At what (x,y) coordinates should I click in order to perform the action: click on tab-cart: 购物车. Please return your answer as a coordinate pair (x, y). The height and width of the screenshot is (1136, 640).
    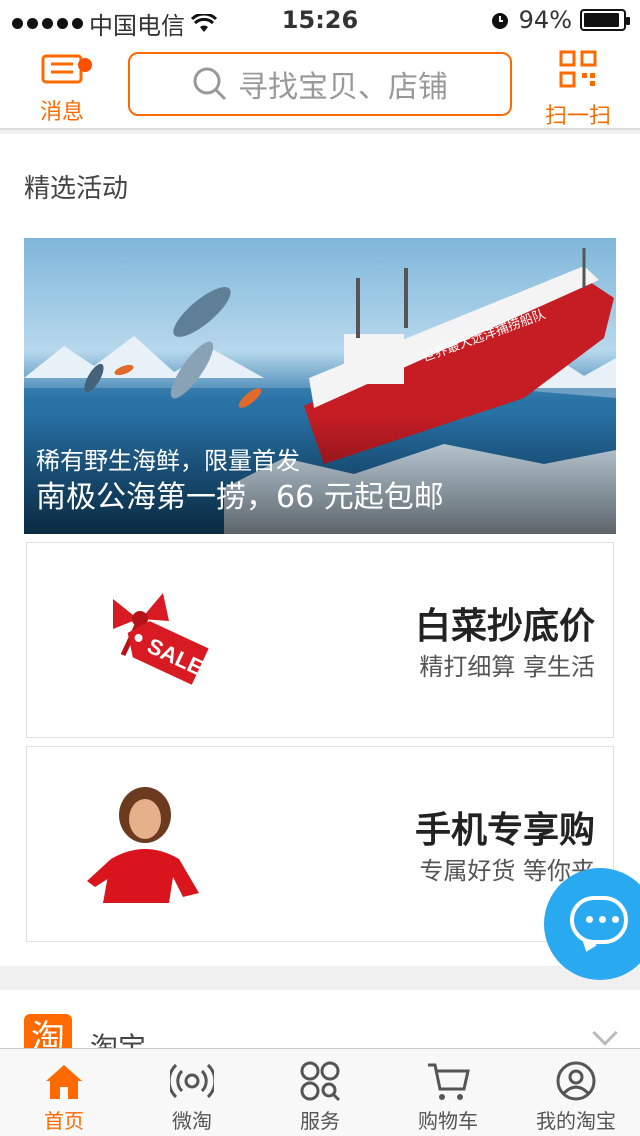
    Looking at the image, I should click on (448, 1092).